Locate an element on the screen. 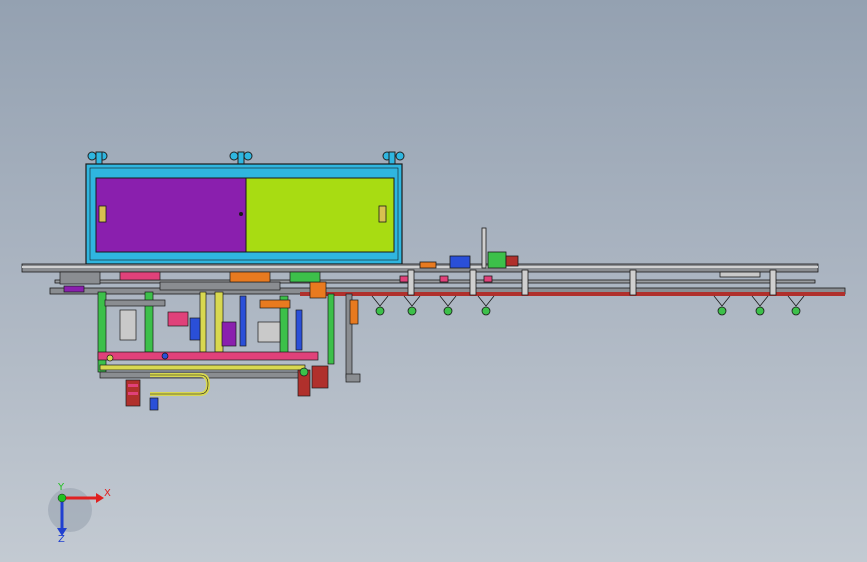 This screenshot has height=562, width=867. cabinet-assembly is located at coordinates (245, 208).